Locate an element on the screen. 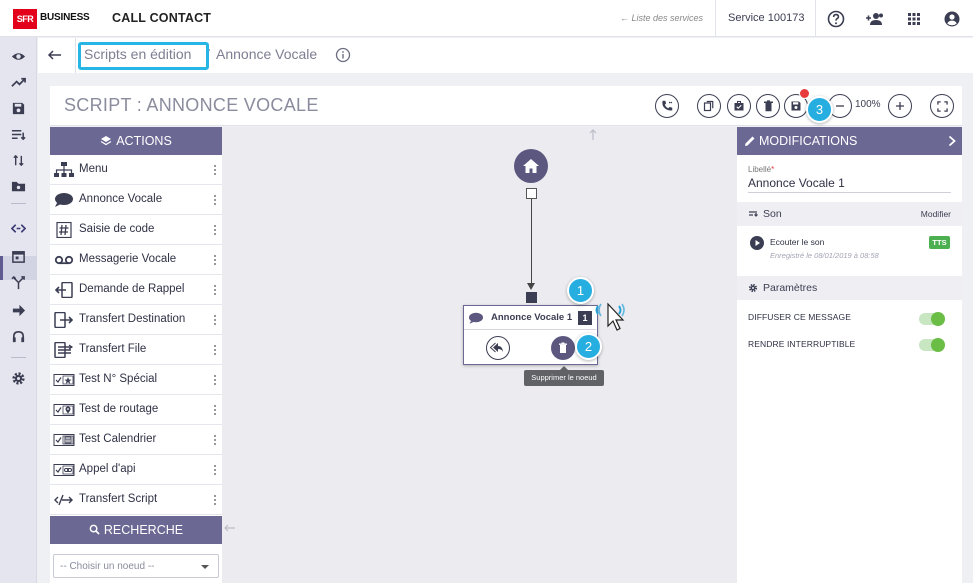  action-item-saisie-de-code: Saisie de code is located at coordinates (136, 230).